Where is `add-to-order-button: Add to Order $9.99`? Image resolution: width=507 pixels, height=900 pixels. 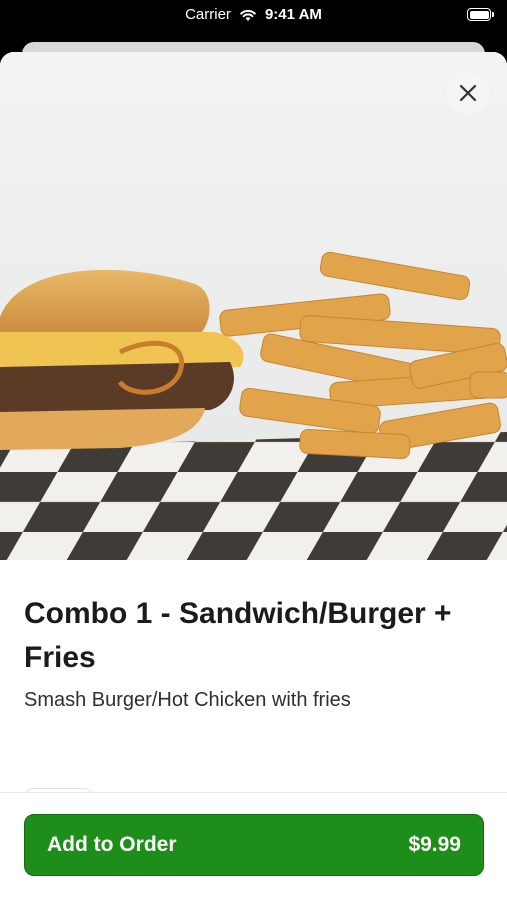 add-to-order-button: Add to Order $9.99 is located at coordinates (254, 845).